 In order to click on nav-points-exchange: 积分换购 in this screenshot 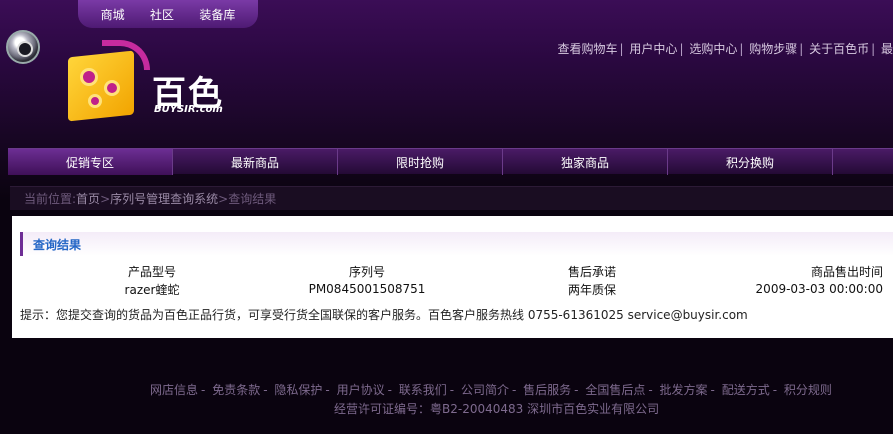, I will do `click(750, 162)`.